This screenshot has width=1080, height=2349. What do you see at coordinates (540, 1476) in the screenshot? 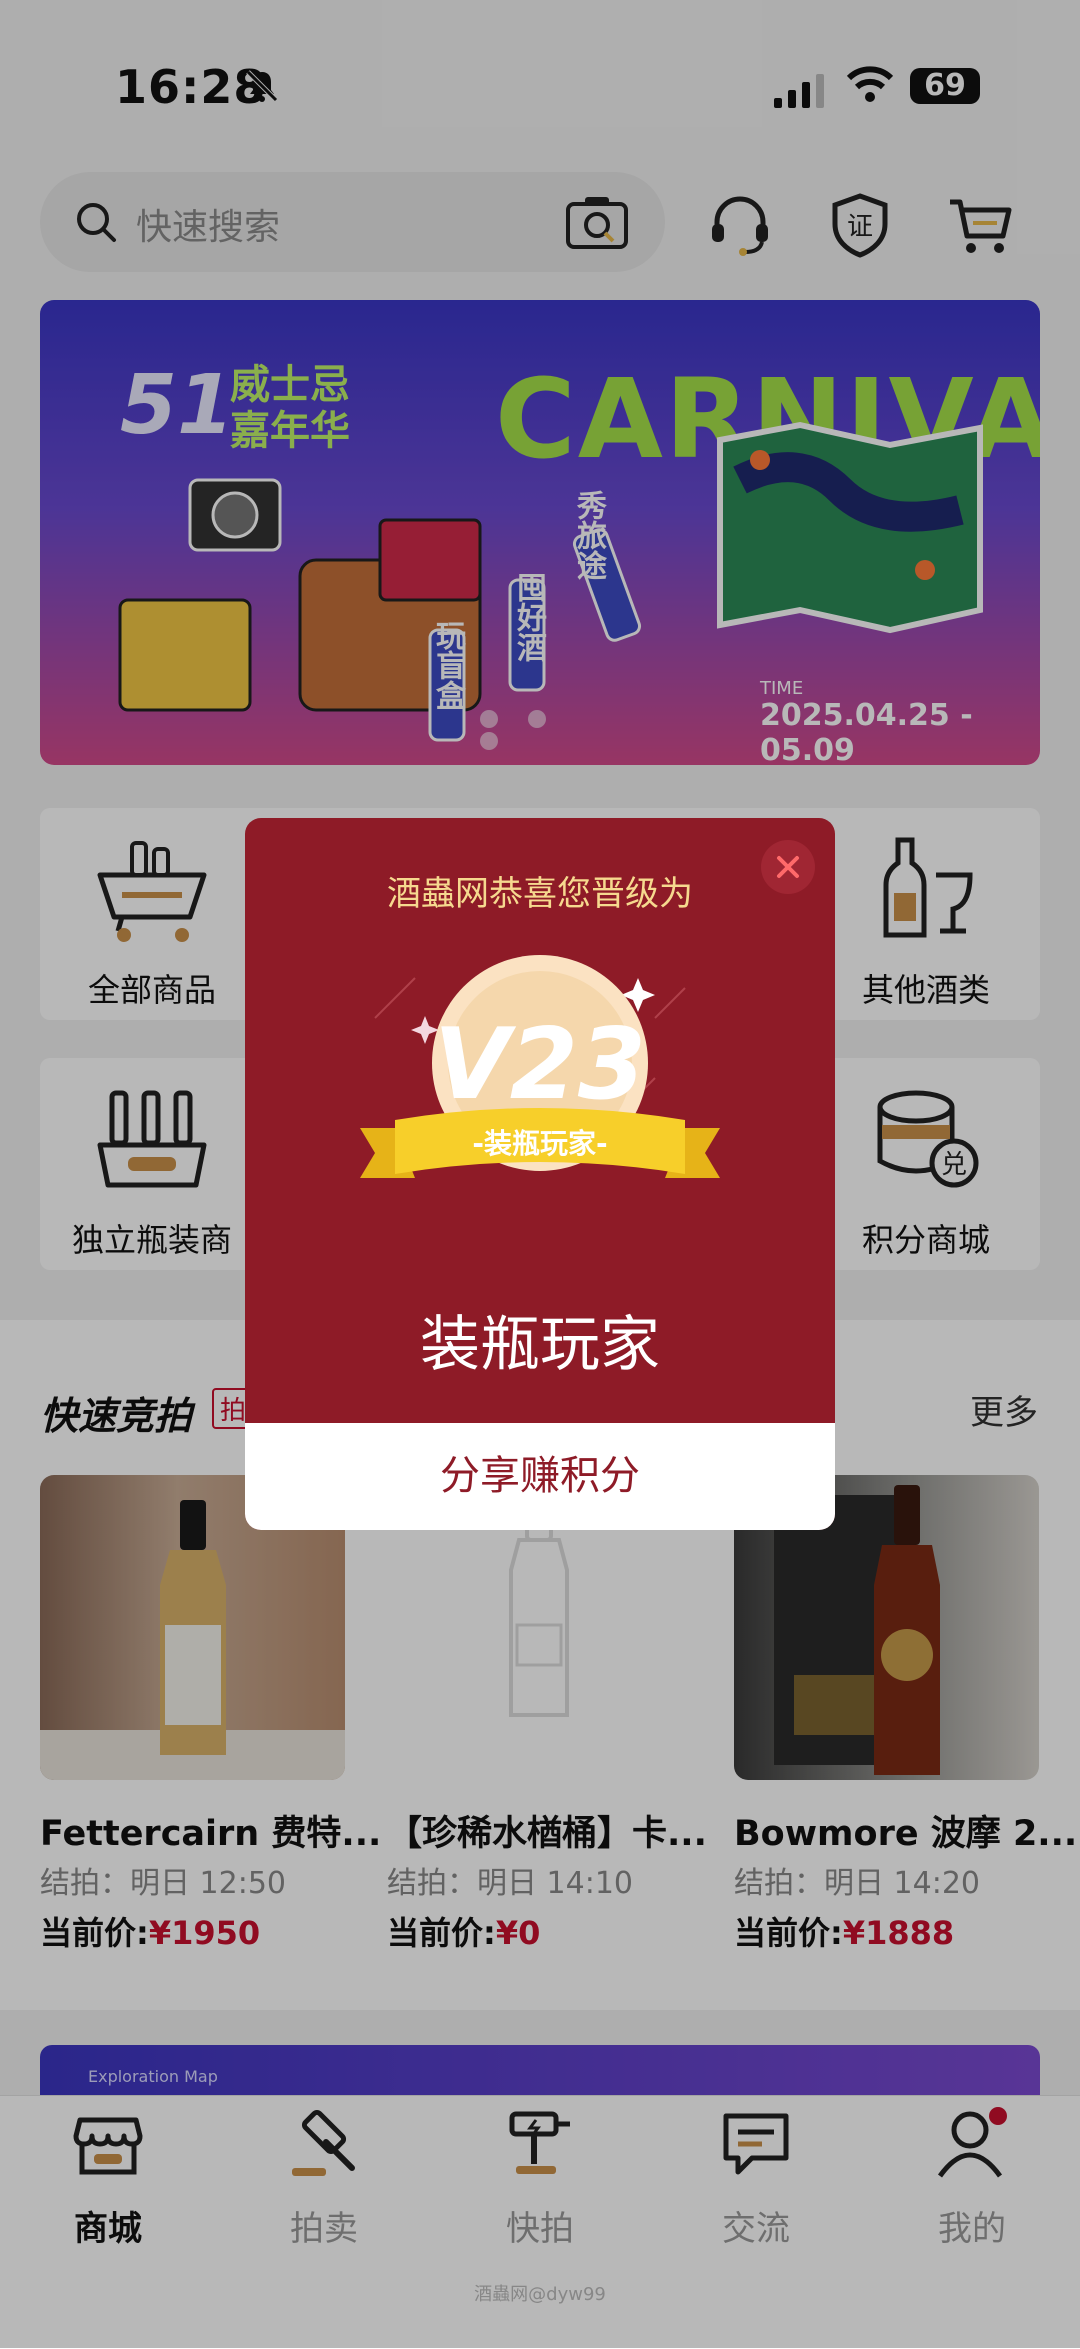
I see `share-earn-points-button: 分享赚积分` at bounding box center [540, 1476].